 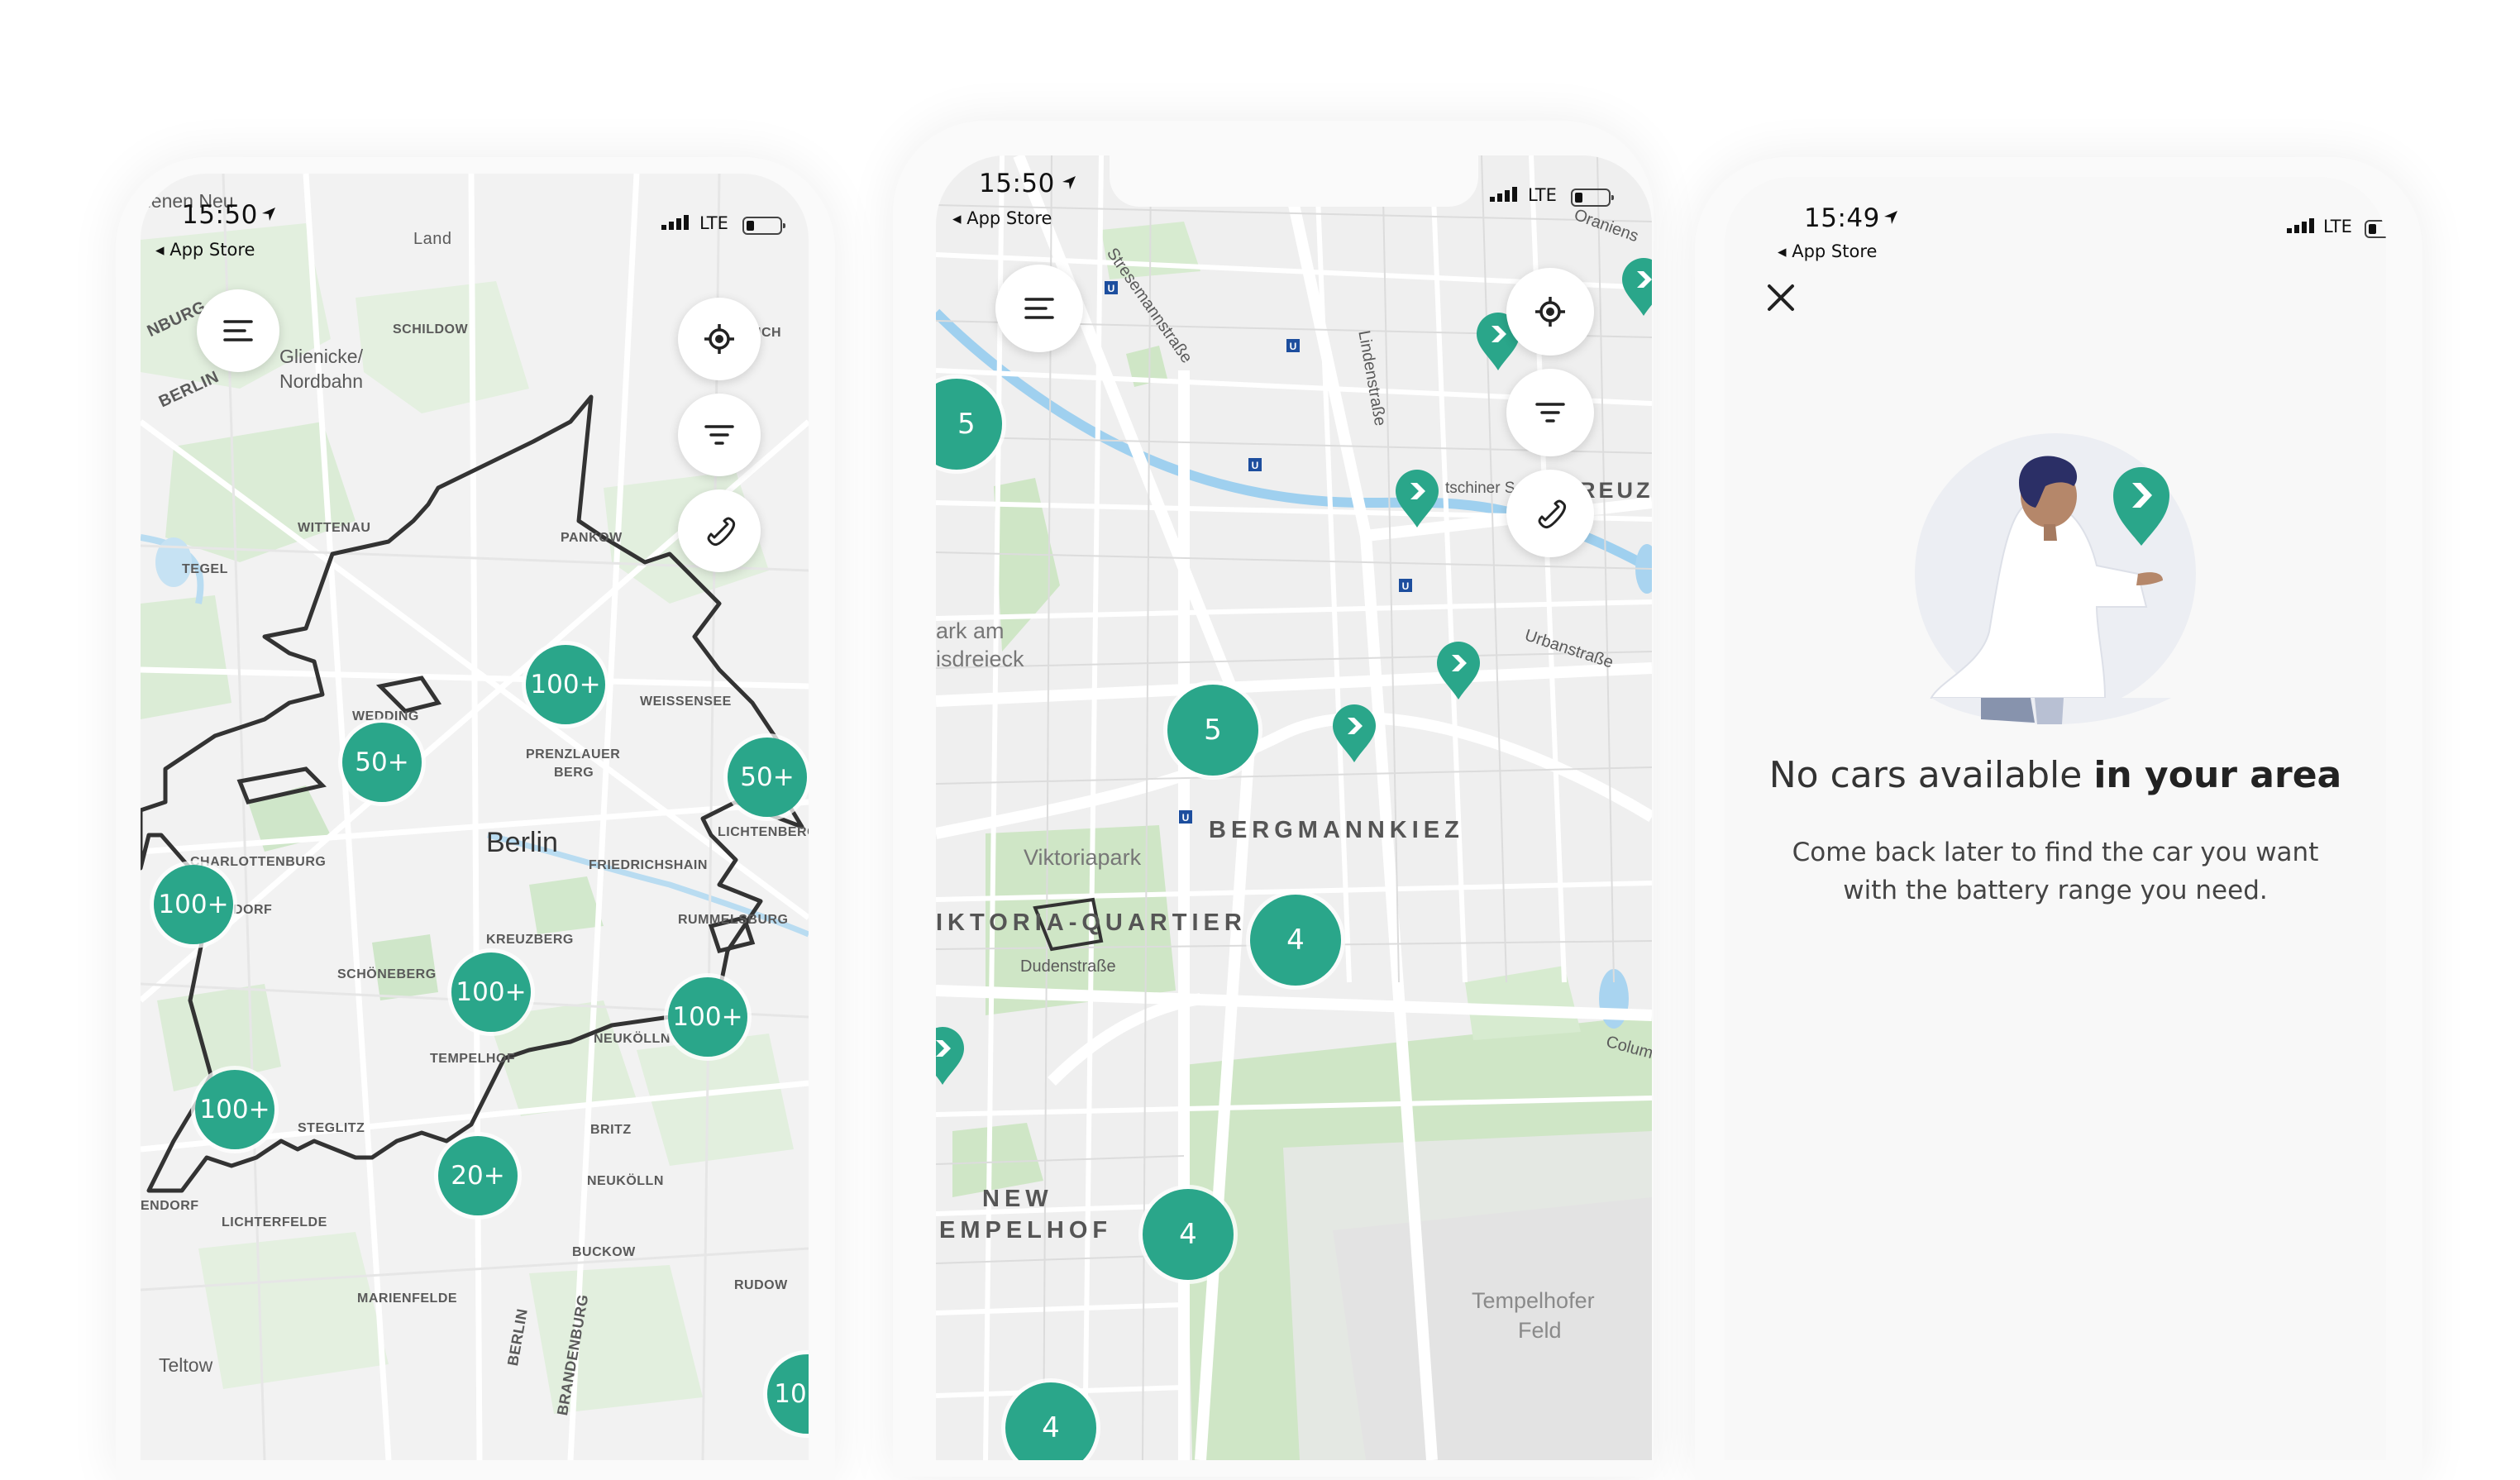 I want to click on map-label-neukoelln-south: NEUKÖLLN, so click(x=625, y=1181).